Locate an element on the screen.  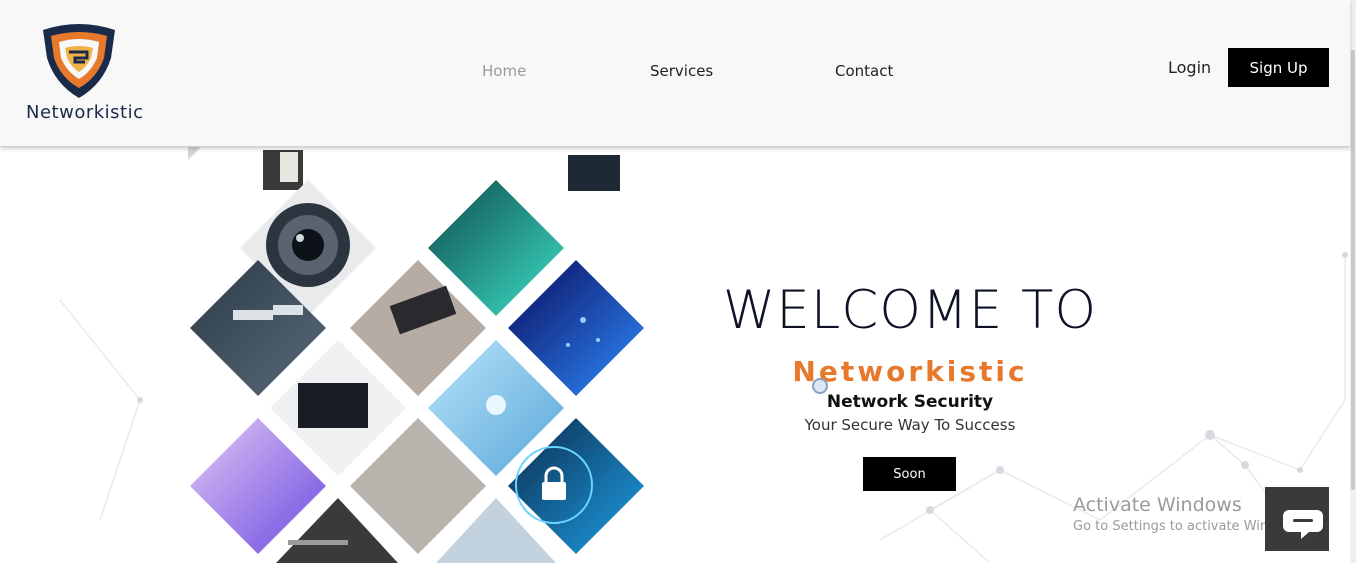
welcome-heading: WELCOME TO is located at coordinates (910, 310).